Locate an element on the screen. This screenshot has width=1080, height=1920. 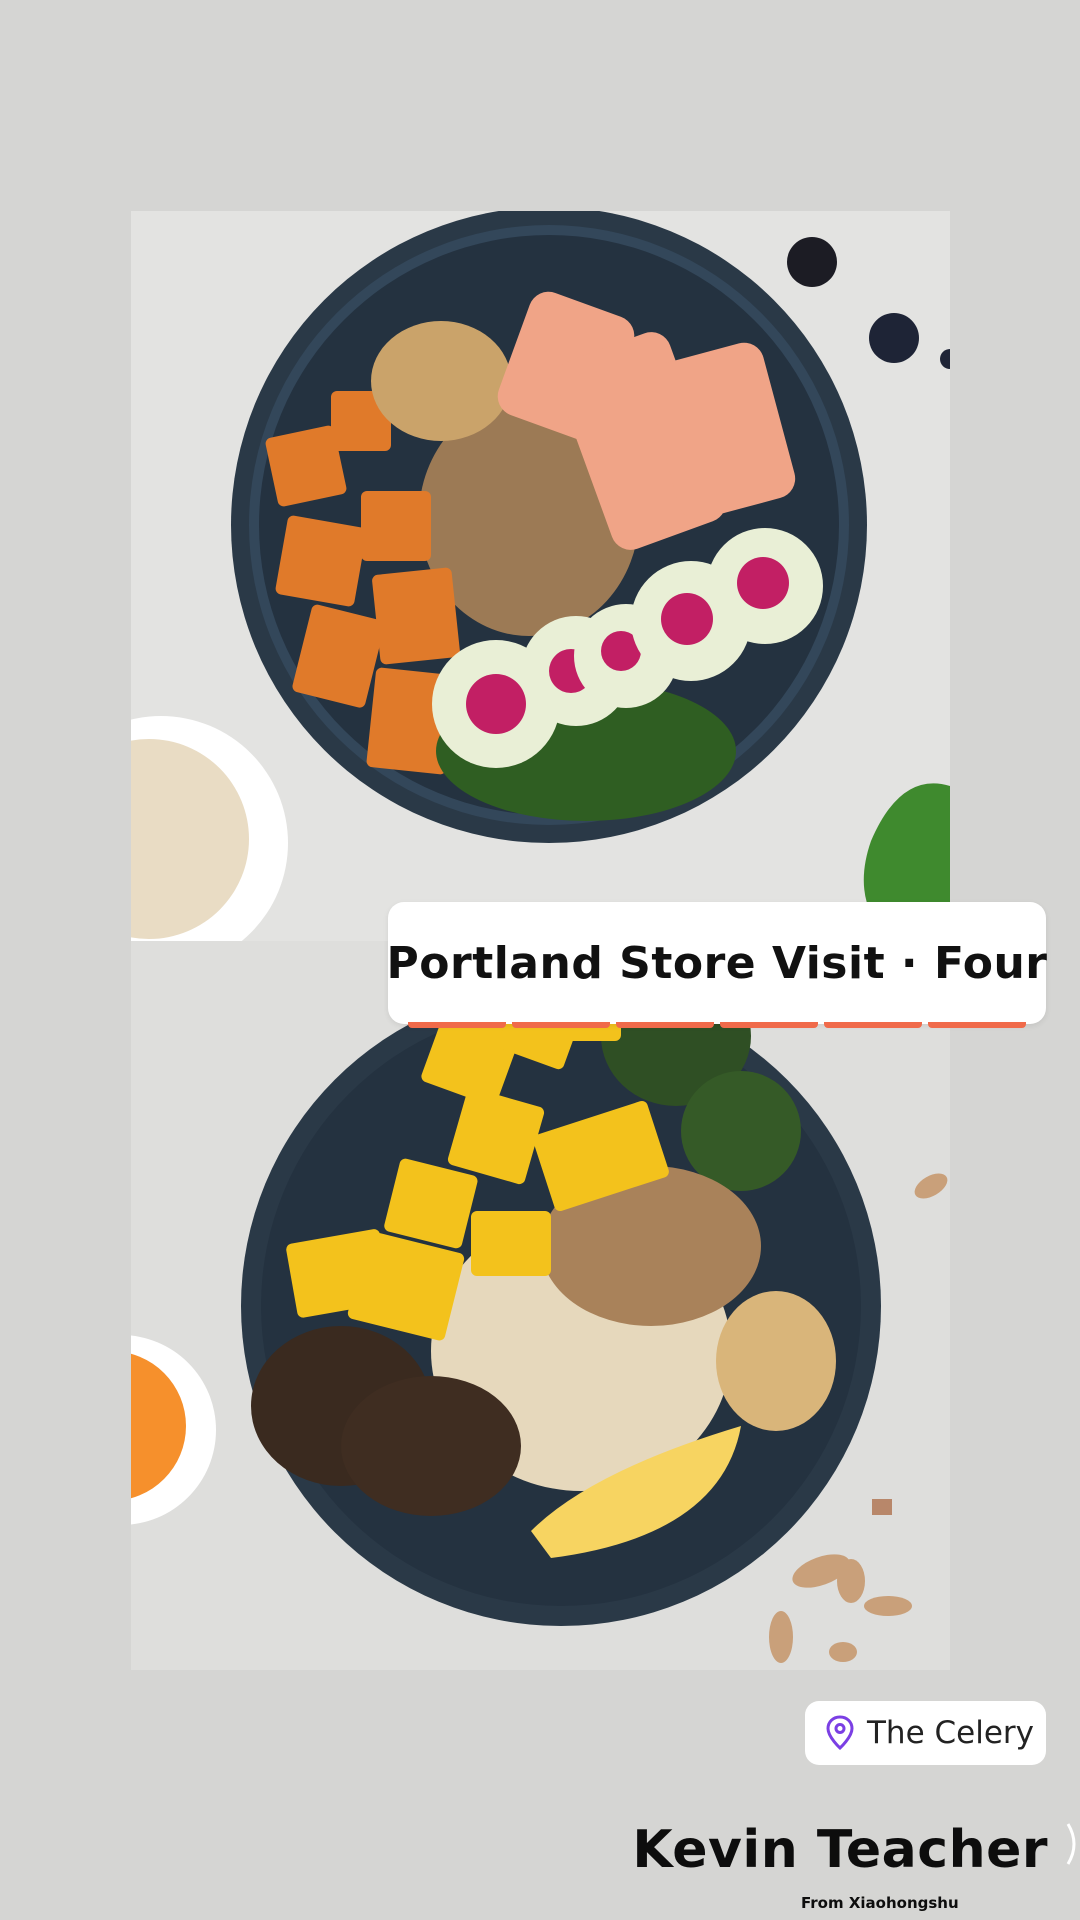
post-title: Portland Store Visit · Four is located at coordinates (717, 963).